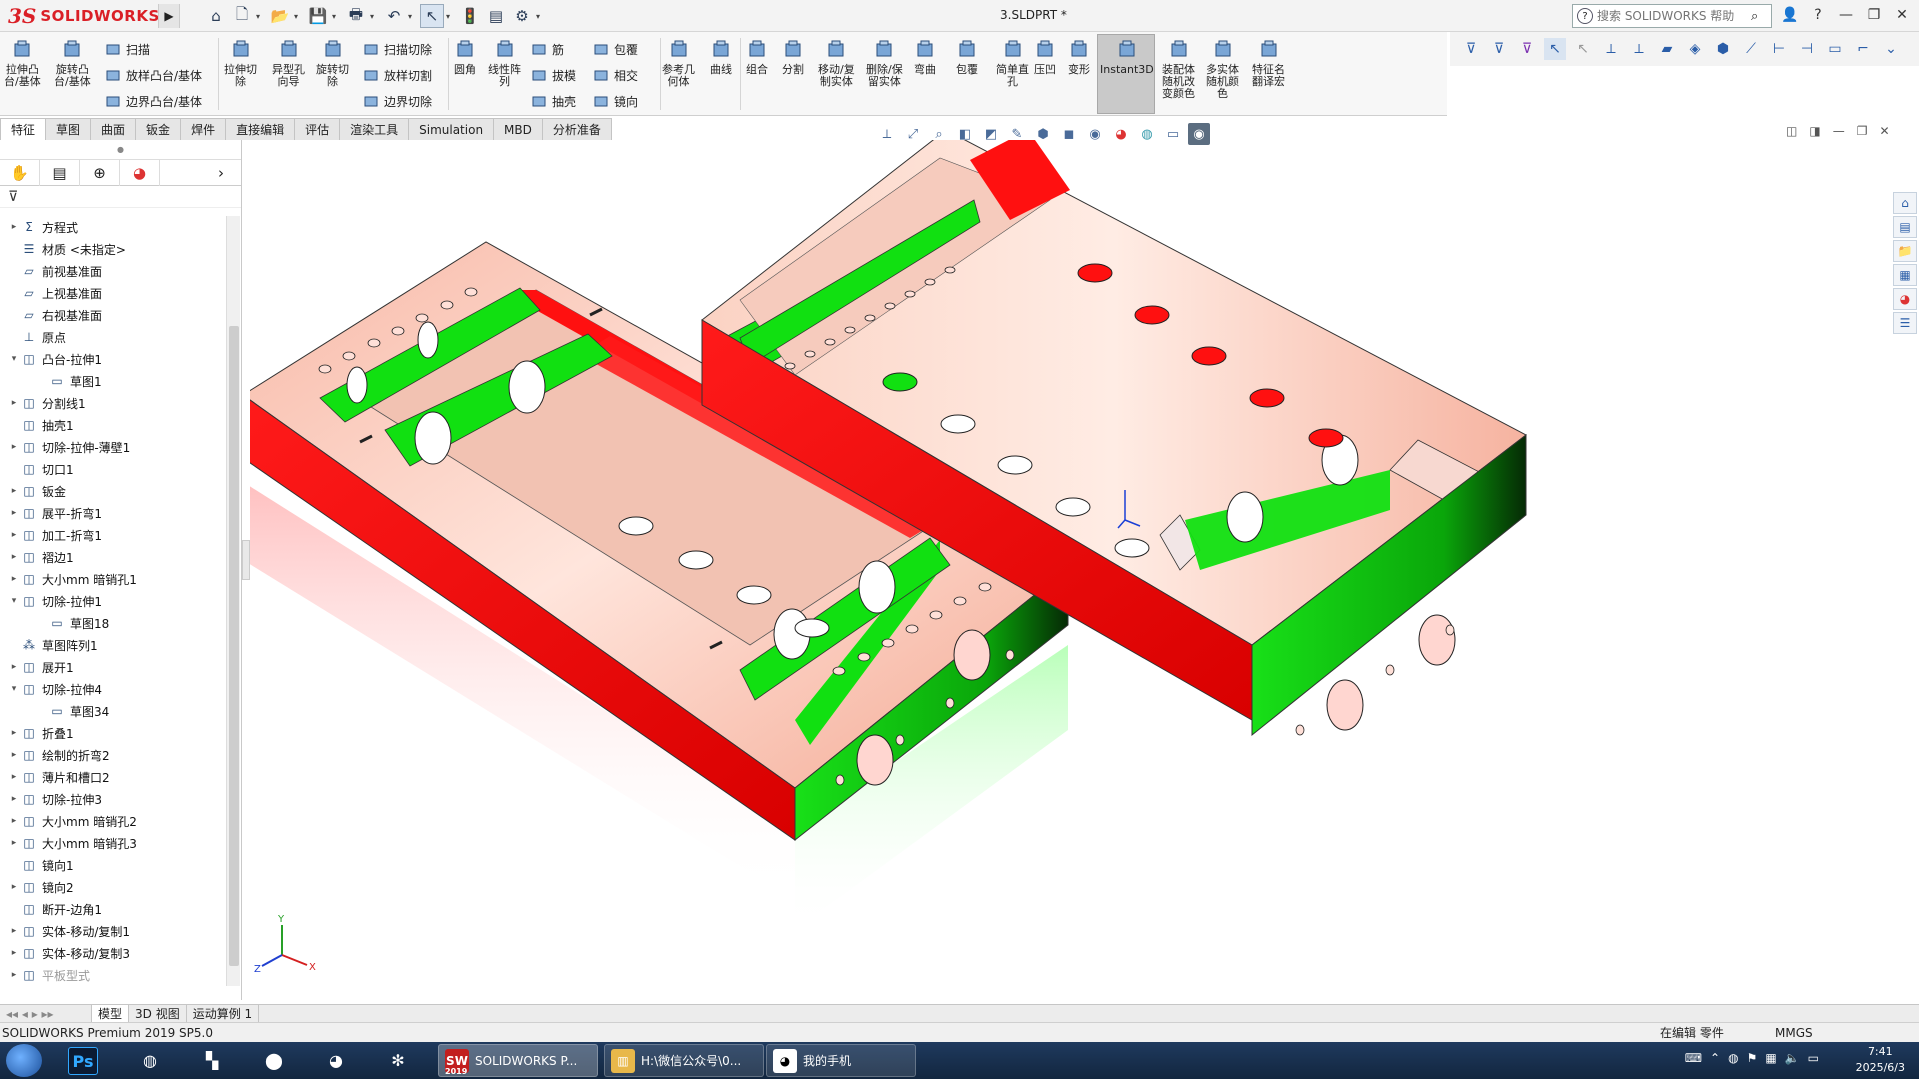 Image resolution: width=1919 pixels, height=1079 pixels. What do you see at coordinates (111, 1013) in the screenshot?
I see `bottom-tab-0: 模型` at bounding box center [111, 1013].